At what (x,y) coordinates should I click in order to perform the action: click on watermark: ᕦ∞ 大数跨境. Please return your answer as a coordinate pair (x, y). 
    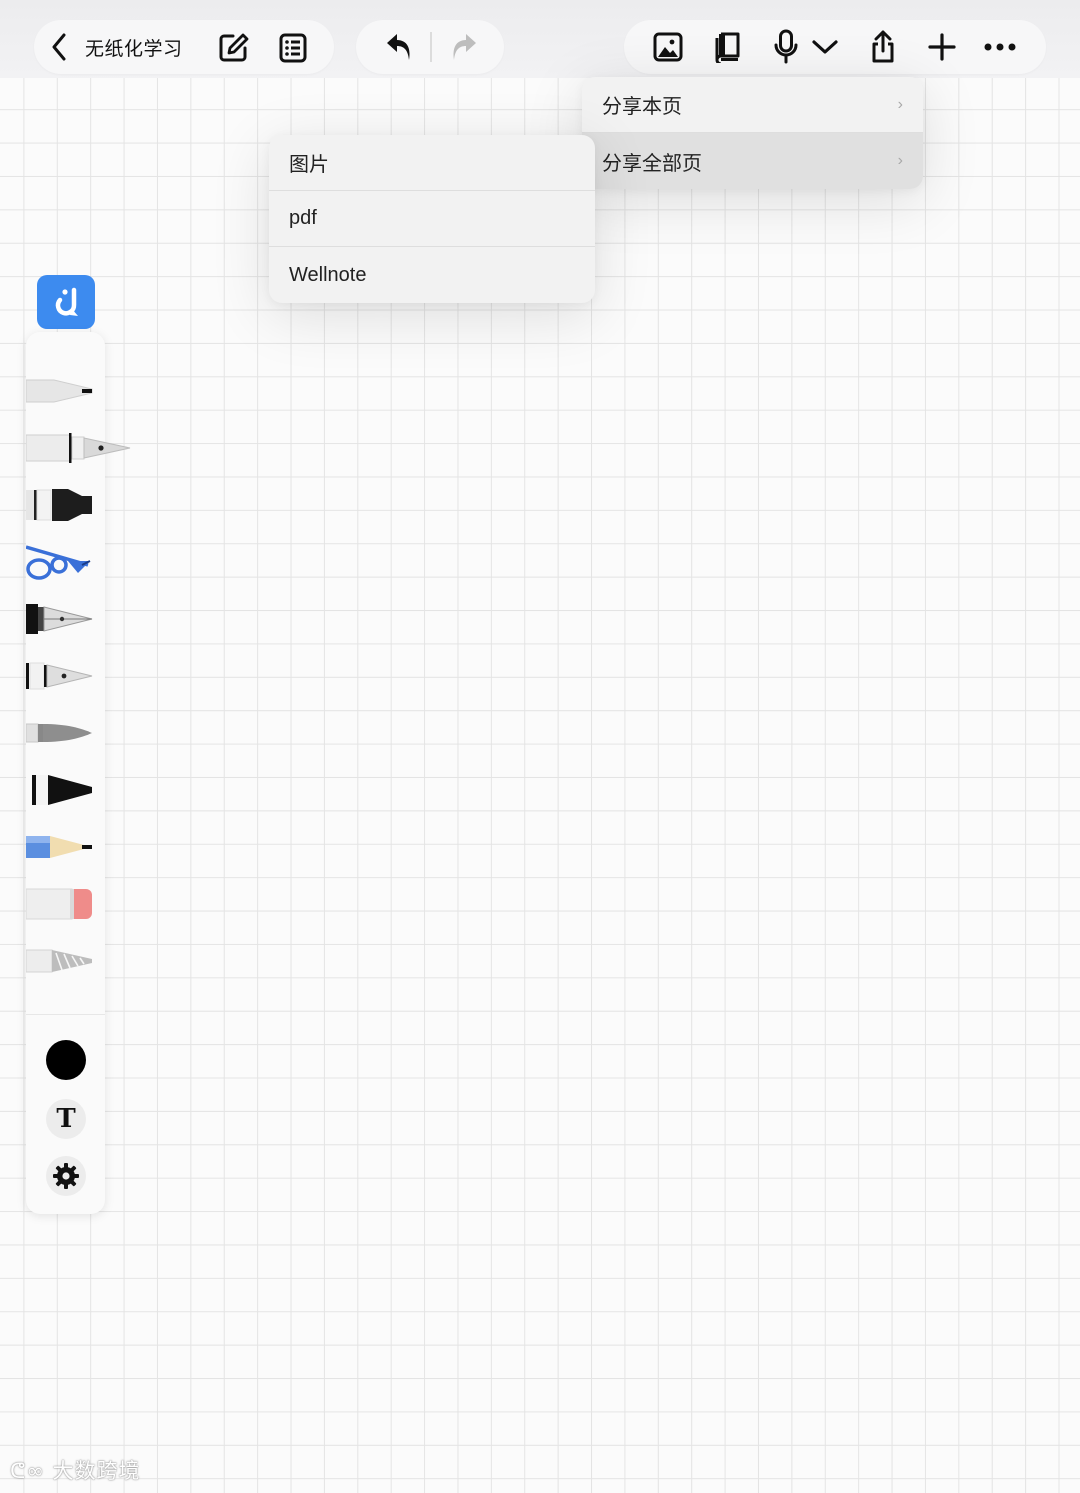
    Looking at the image, I should click on (75, 1470).